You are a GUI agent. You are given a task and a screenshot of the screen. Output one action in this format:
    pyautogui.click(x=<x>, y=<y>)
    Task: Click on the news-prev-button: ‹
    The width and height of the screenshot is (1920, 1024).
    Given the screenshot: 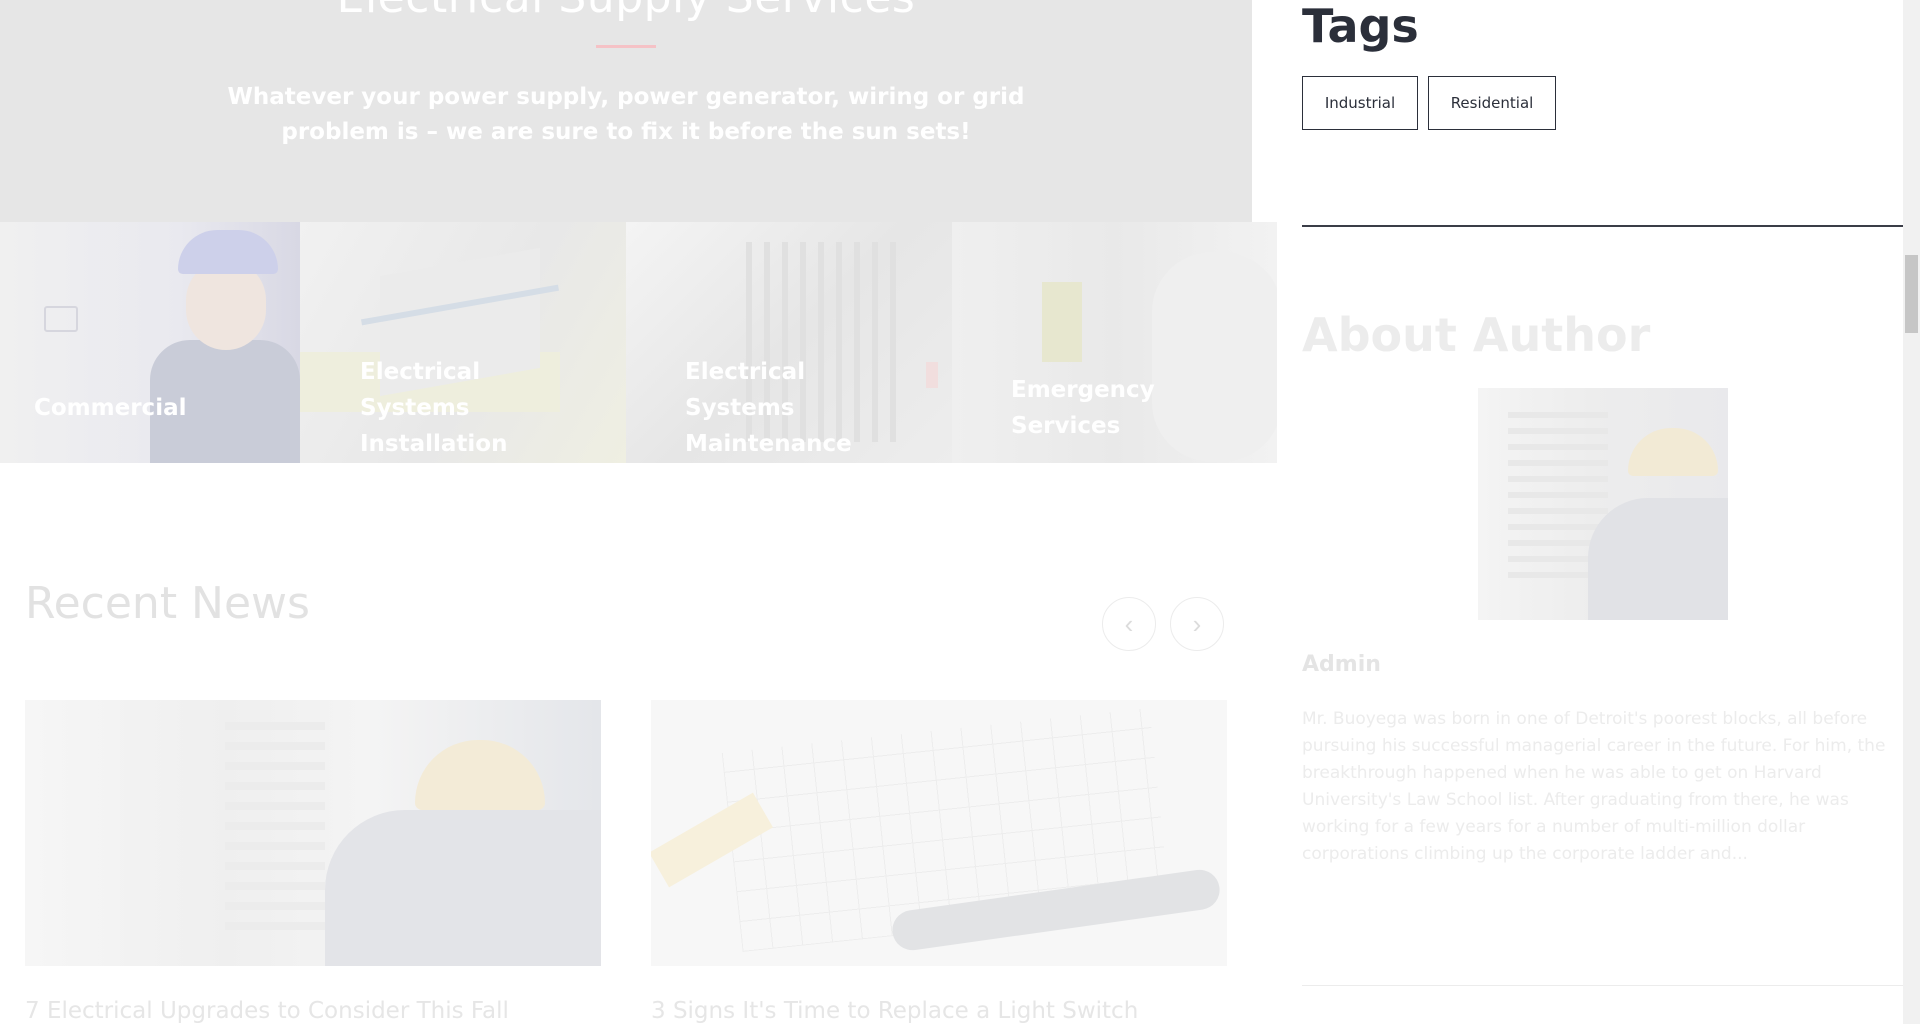 What is the action you would take?
    pyautogui.click(x=1129, y=624)
    